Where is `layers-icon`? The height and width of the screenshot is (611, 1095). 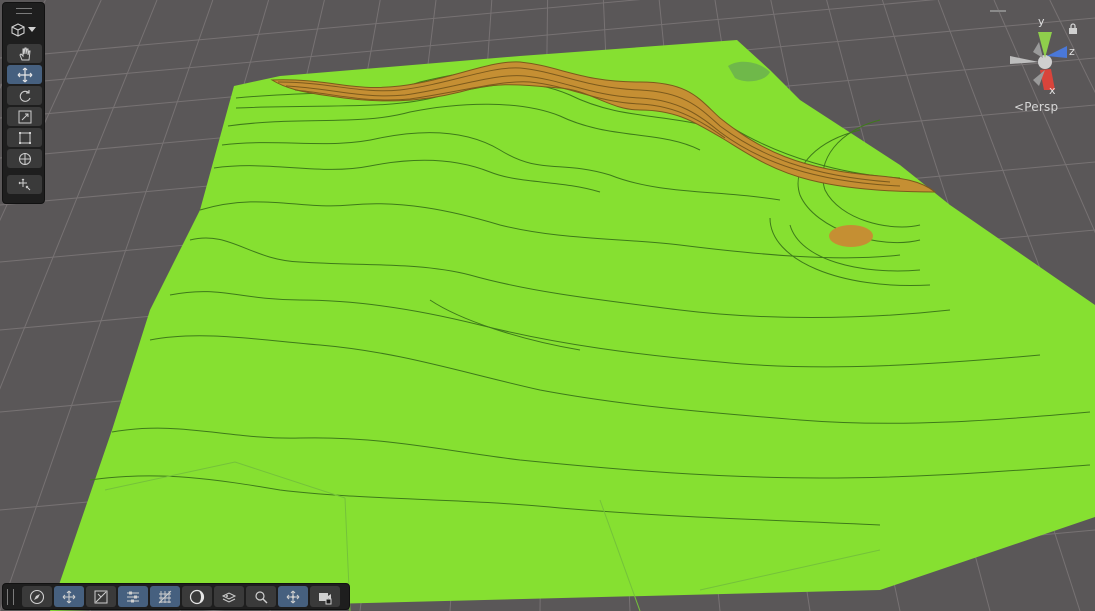
layers-icon is located at coordinates (229, 597).